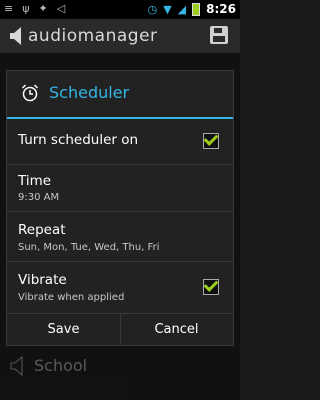  Describe the element at coordinates (34, 8) in the screenshot. I see `notification-icons: ≡ ψ ✦ ◁` at that location.